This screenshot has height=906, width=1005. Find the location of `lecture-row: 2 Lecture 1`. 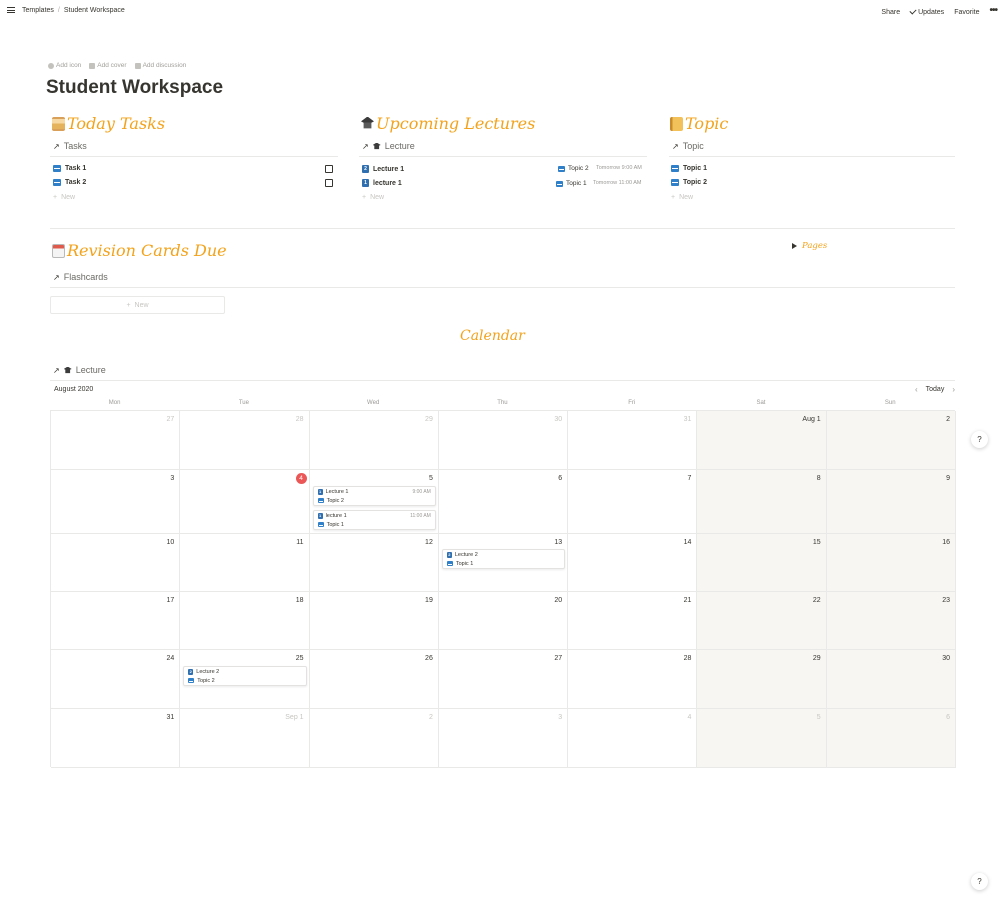

lecture-row: 2 Lecture 1 is located at coordinates (383, 169).